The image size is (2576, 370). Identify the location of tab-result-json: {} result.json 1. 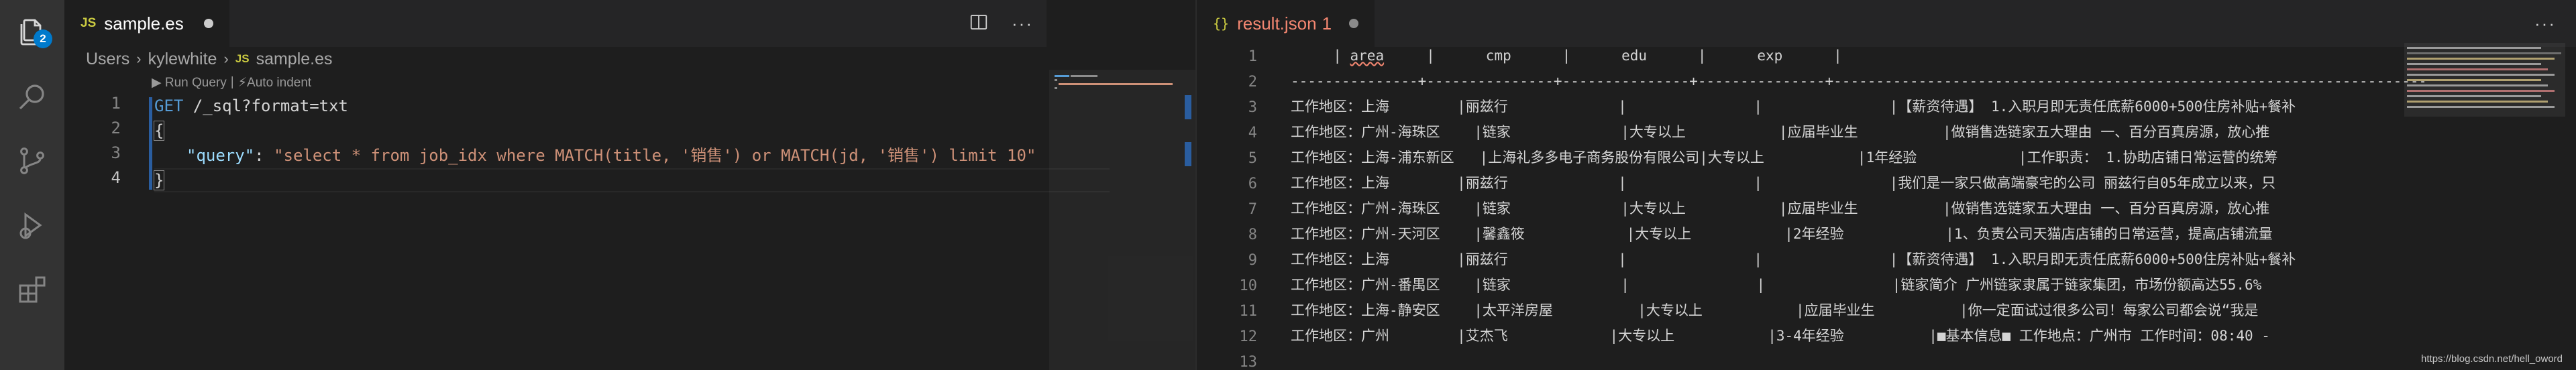
(1286, 23).